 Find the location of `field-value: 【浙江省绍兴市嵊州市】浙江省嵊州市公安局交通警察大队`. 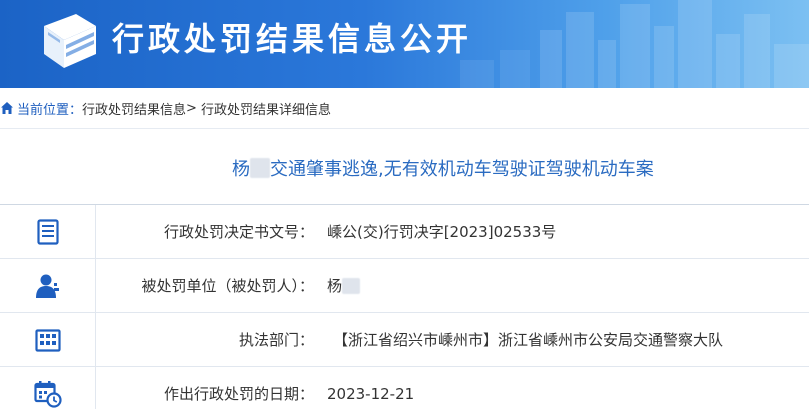

field-value: 【浙江省绍兴市嵊州市】浙江省嵊州市公安局交通警察大队 is located at coordinates (528, 340).